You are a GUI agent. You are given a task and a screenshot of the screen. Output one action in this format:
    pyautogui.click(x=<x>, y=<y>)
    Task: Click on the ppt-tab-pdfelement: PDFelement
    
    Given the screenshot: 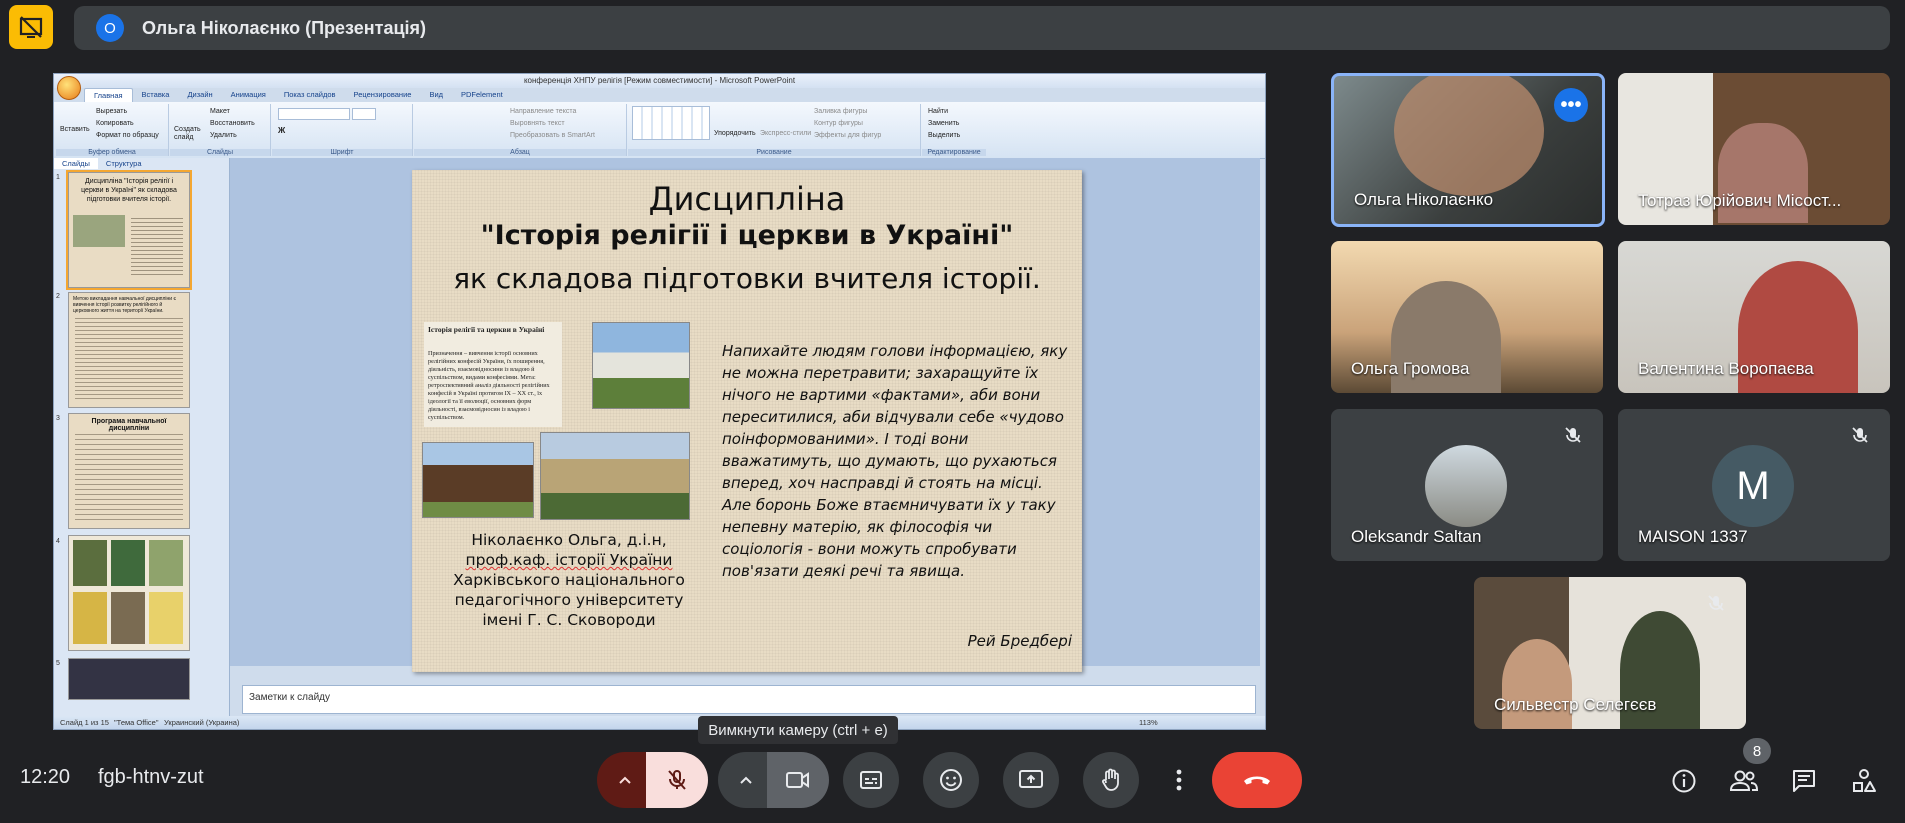 What is the action you would take?
    pyautogui.click(x=482, y=95)
    